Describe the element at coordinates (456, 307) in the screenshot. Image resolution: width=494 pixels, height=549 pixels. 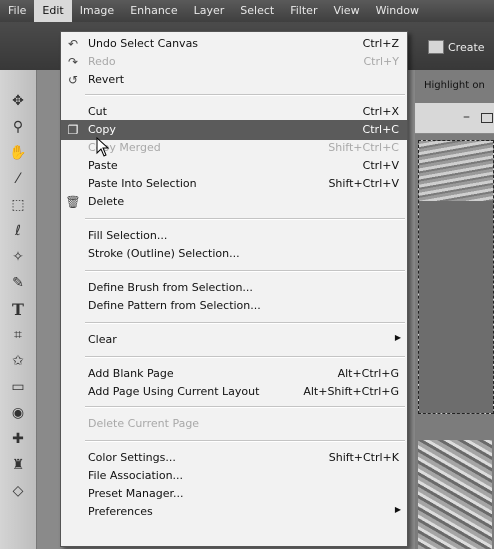
I see `selection-area` at that location.